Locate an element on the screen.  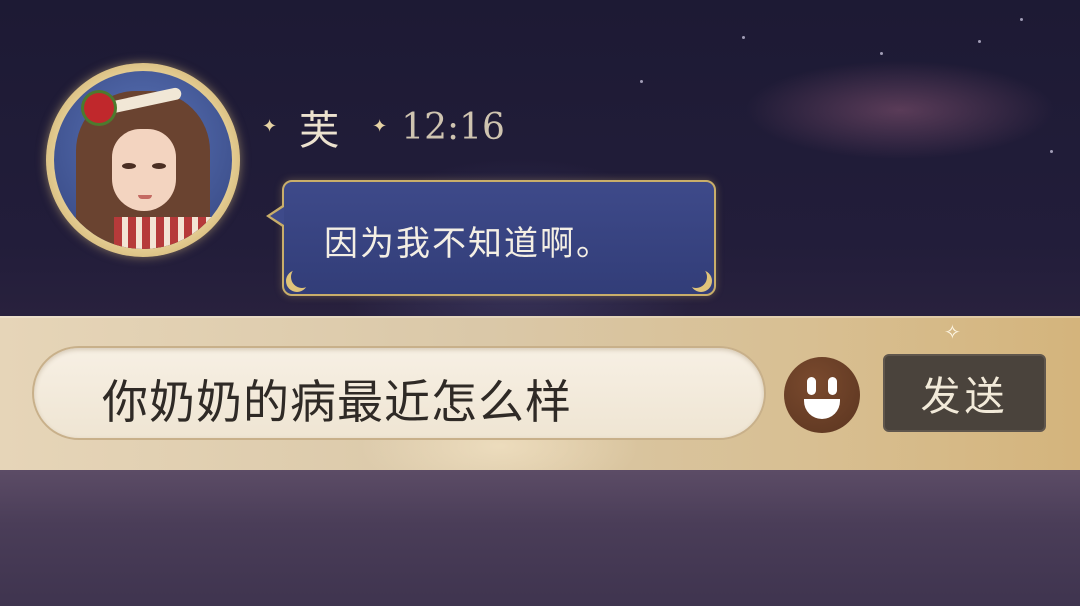
emoji-button is located at coordinates (822, 395).